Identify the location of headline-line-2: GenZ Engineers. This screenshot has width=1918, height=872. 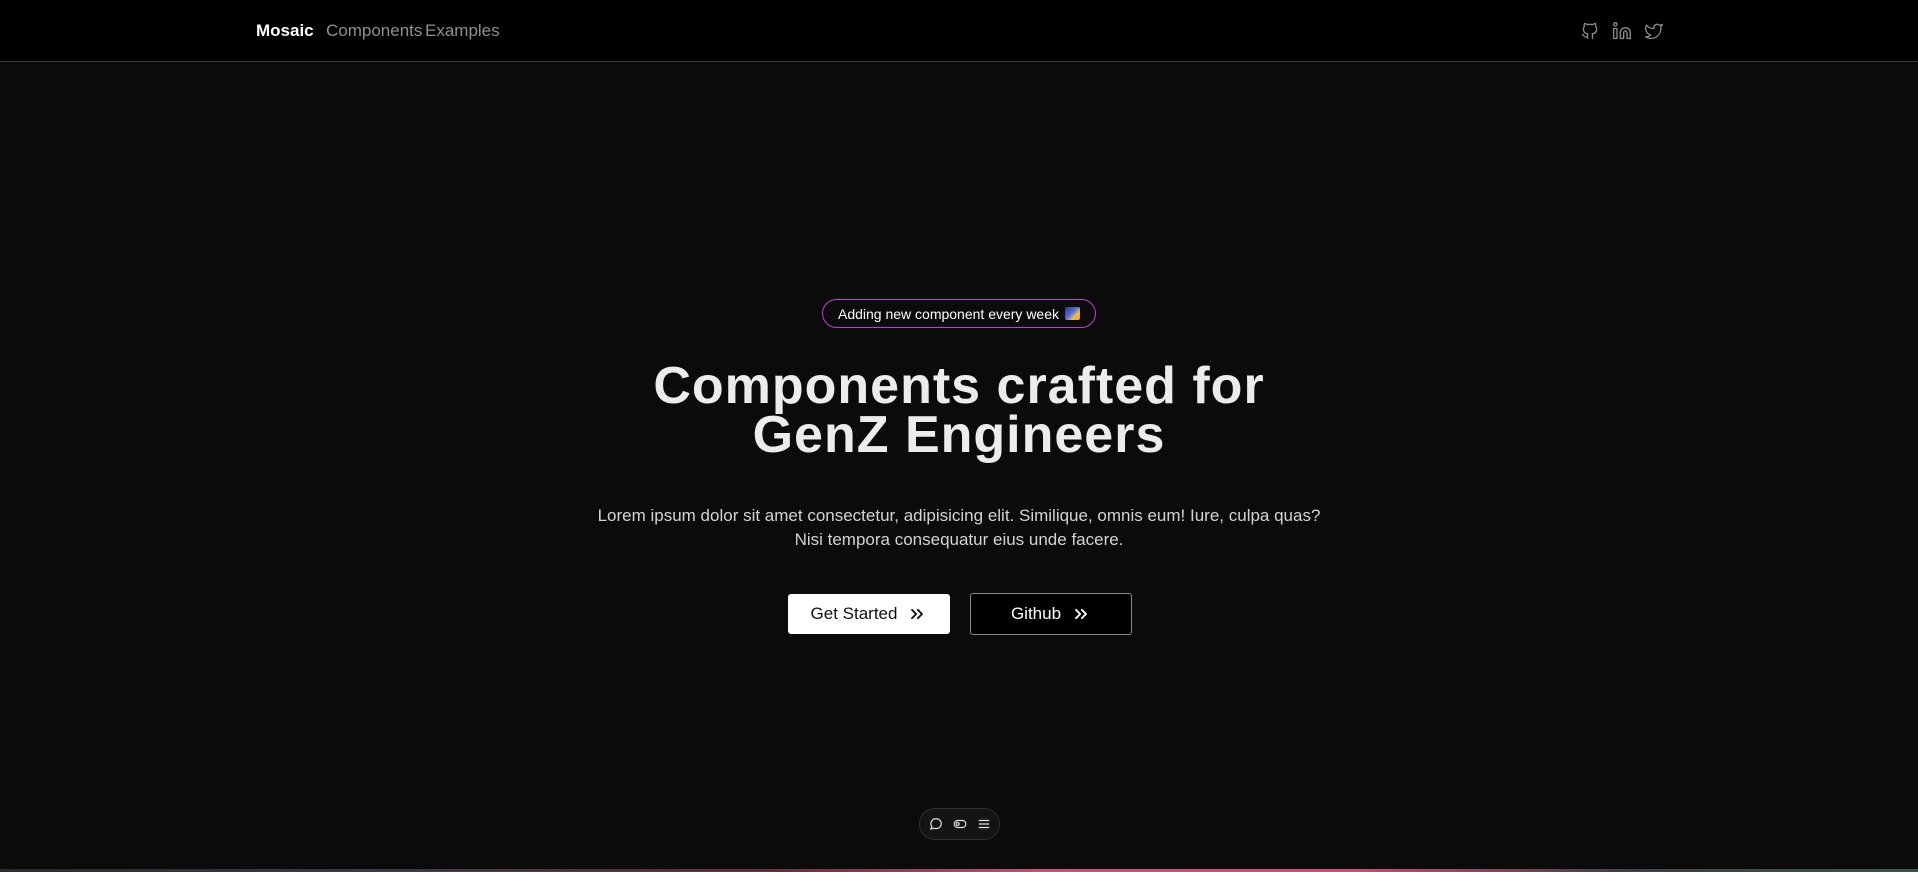
(959, 435).